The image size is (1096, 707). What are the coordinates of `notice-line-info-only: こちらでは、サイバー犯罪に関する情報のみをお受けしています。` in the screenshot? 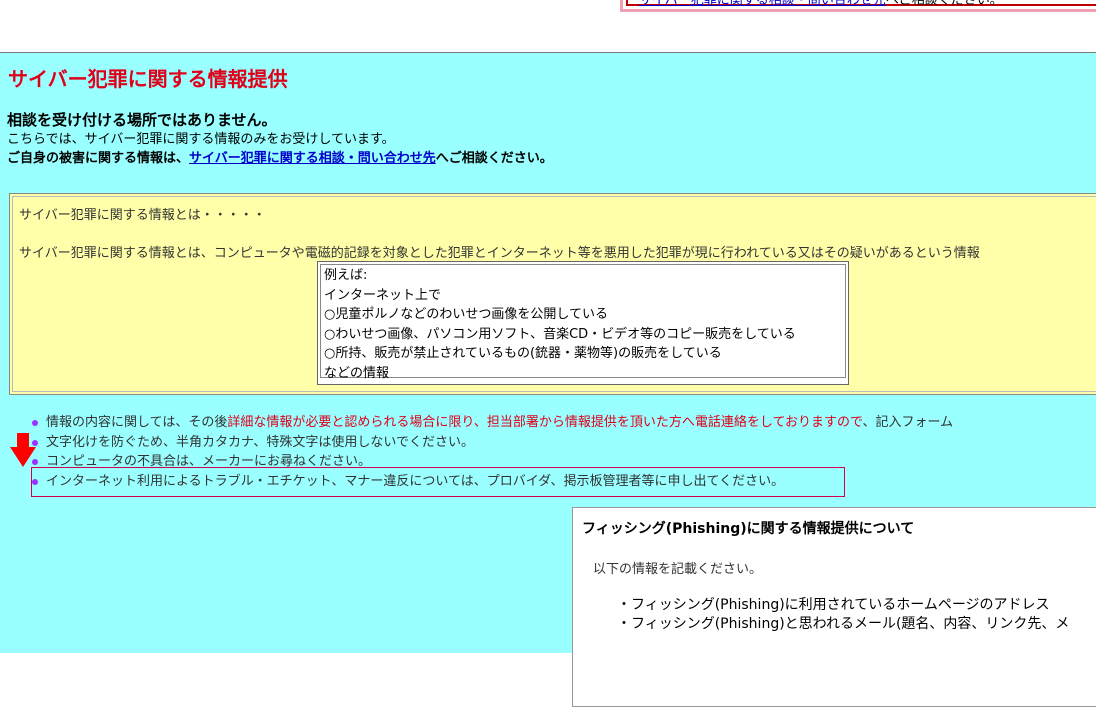 It's located at (201, 139).